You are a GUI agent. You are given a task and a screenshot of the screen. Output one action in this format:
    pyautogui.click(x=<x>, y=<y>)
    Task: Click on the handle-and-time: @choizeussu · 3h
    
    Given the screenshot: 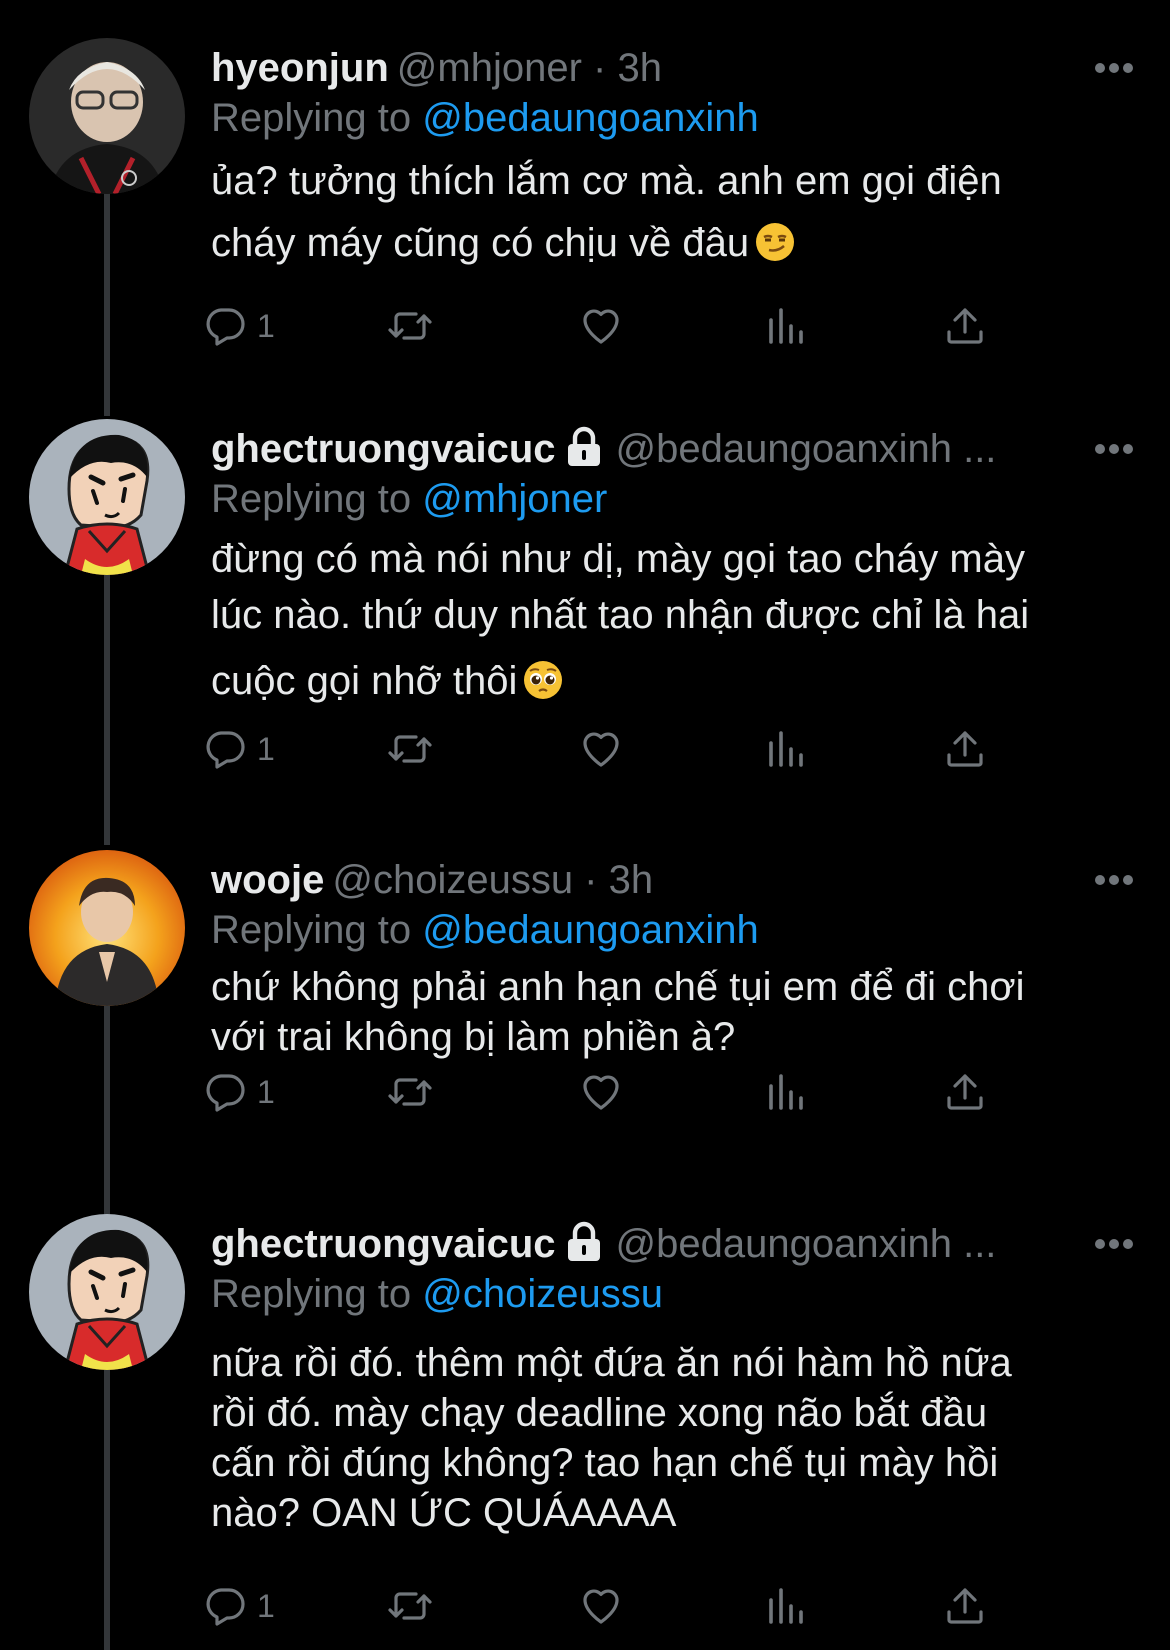 What is the action you would take?
    pyautogui.click(x=492, y=880)
    